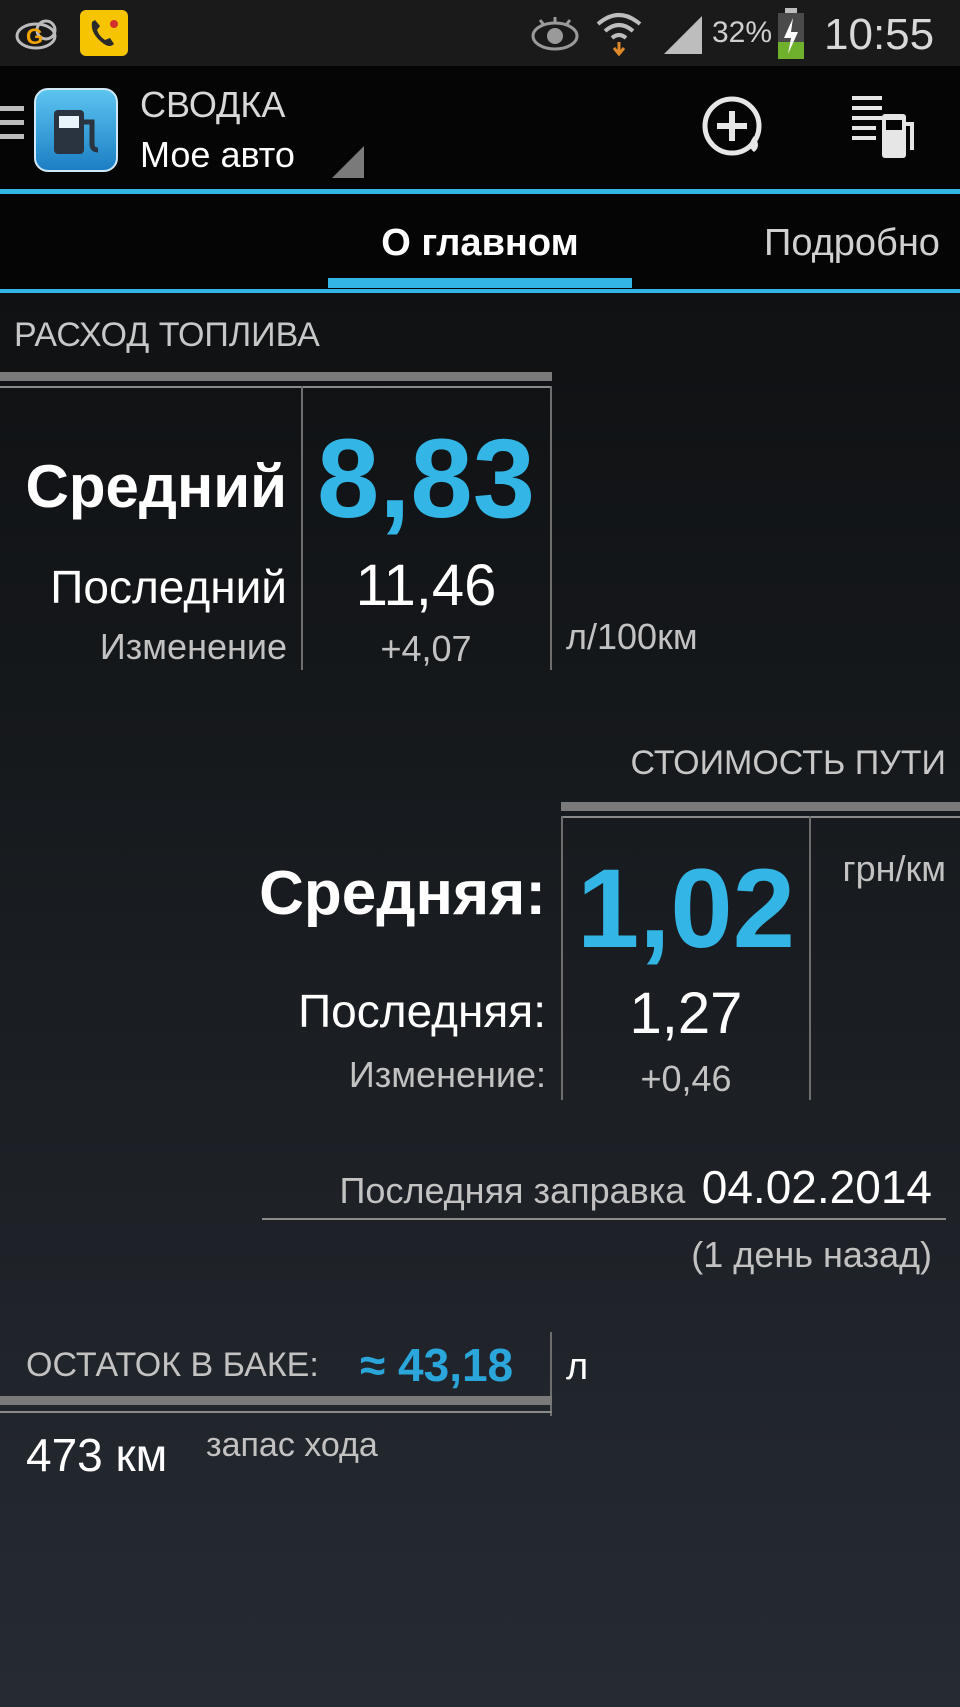  Describe the element at coordinates (811, 1254) in the screenshot. I see `last-refuel-ago: (1 день назад)` at that location.